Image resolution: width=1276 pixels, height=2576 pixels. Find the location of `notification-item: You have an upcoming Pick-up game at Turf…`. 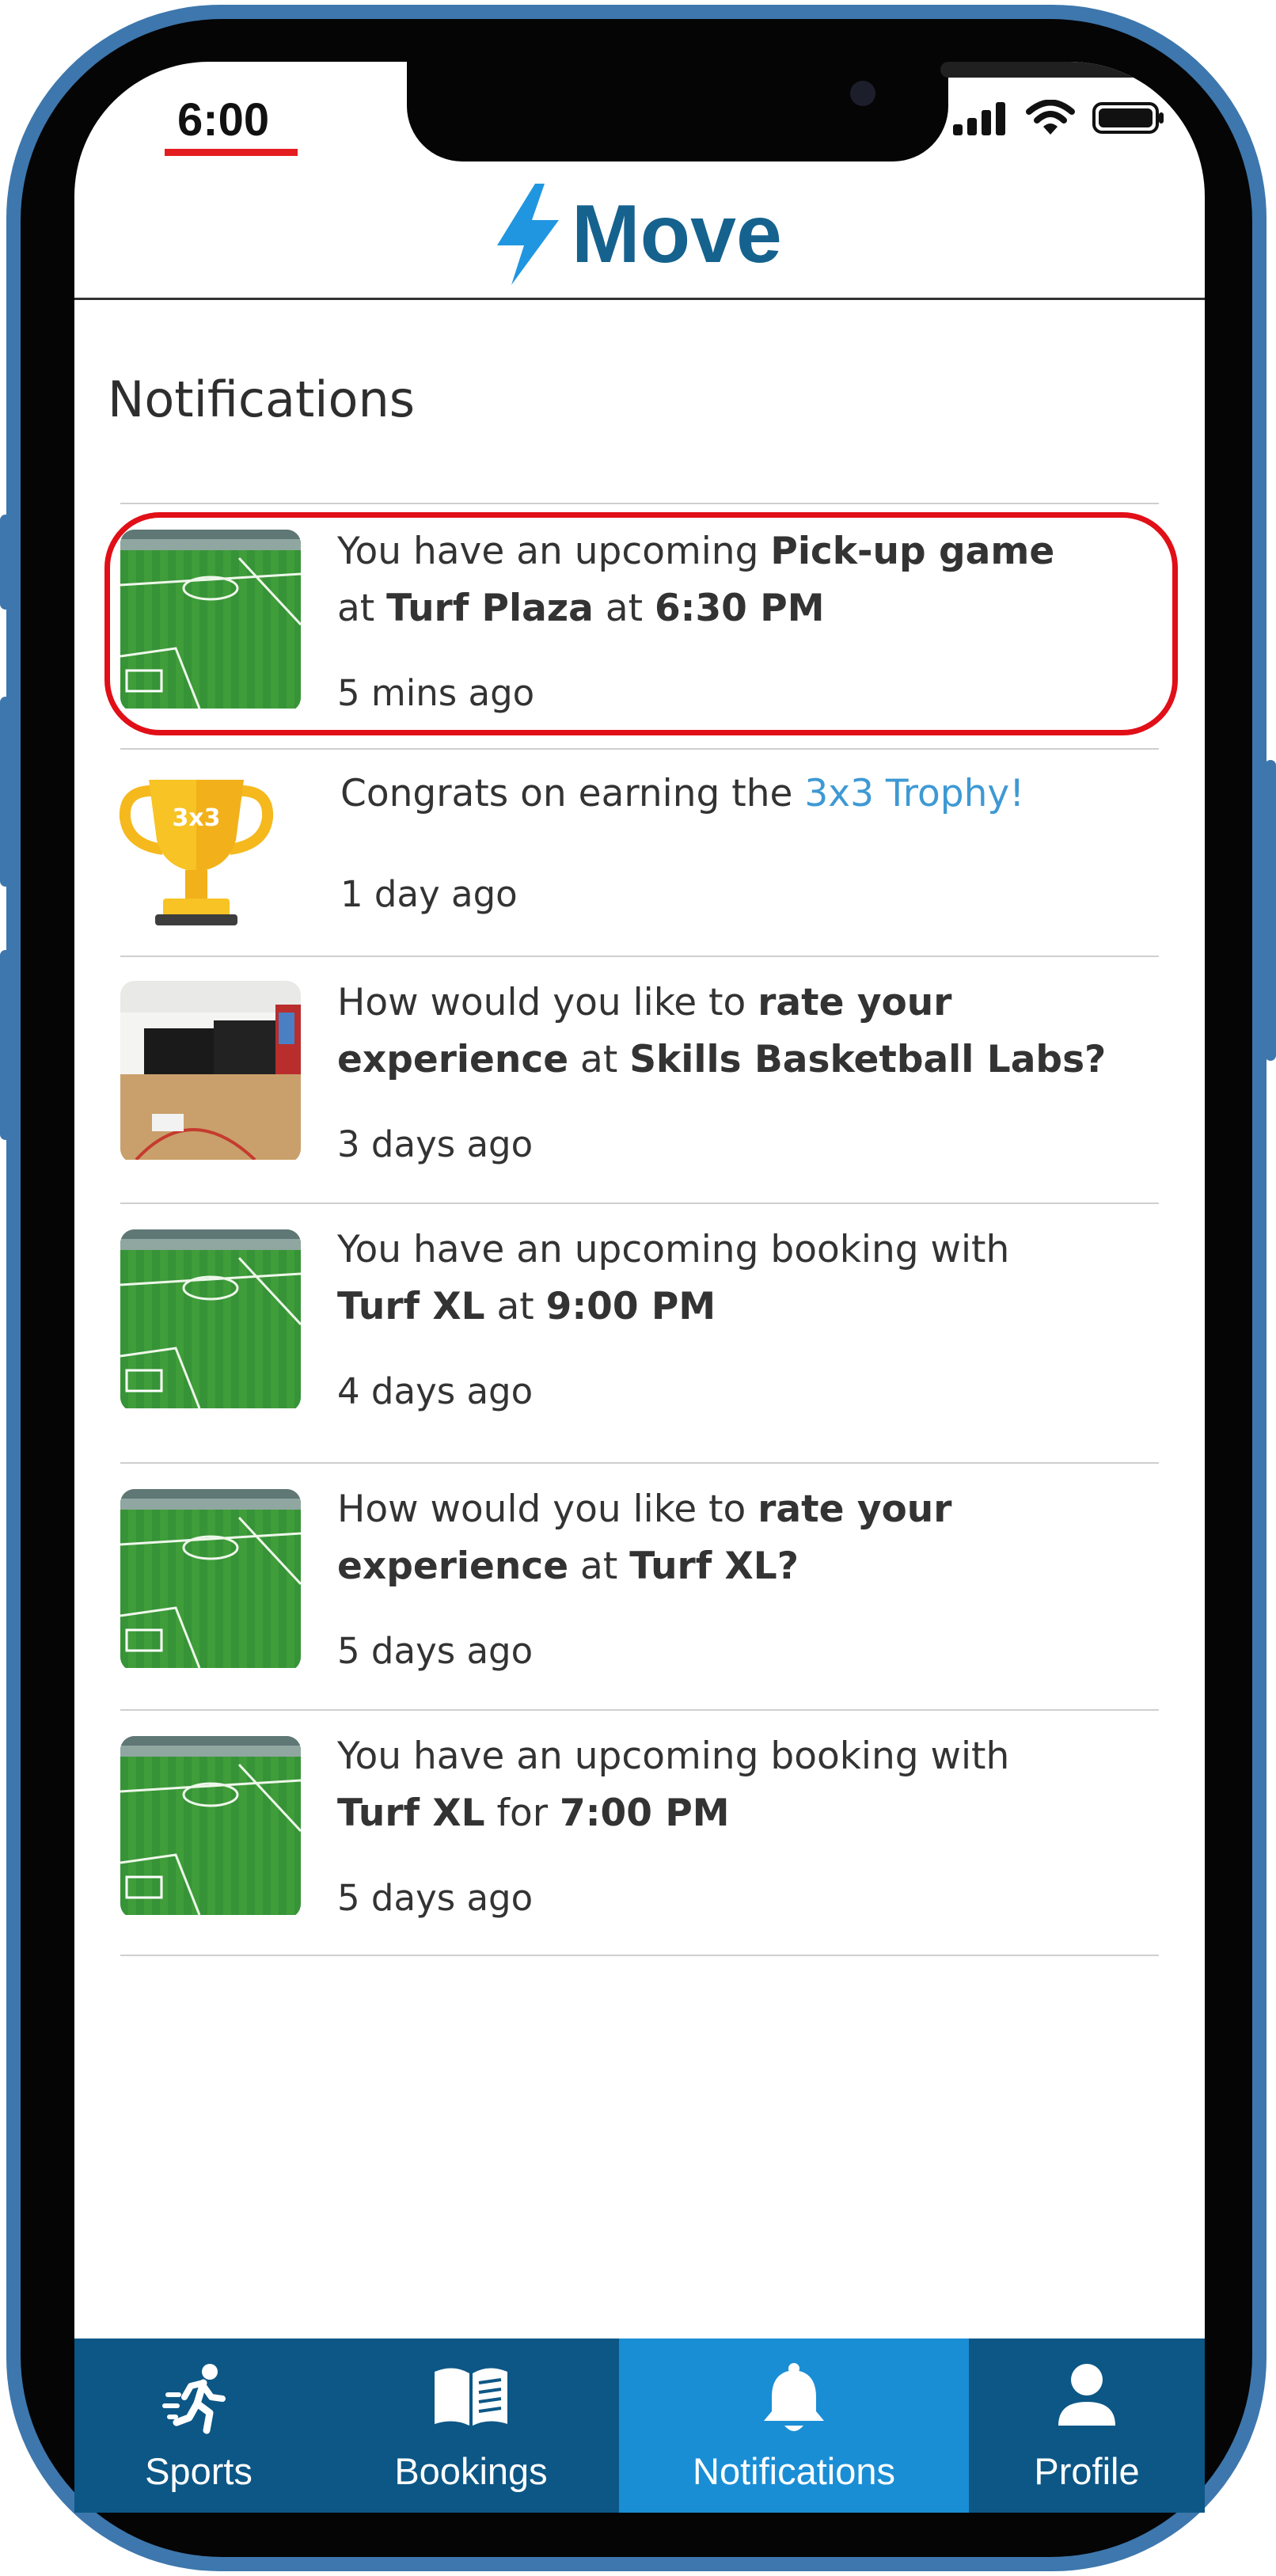

notification-item: You have an upcoming Pick-up game at Turf… is located at coordinates (641, 627).